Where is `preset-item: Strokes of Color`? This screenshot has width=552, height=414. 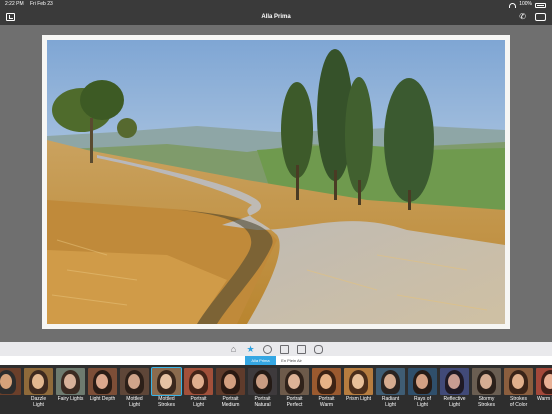 preset-item: Strokes of Color is located at coordinates (518, 390).